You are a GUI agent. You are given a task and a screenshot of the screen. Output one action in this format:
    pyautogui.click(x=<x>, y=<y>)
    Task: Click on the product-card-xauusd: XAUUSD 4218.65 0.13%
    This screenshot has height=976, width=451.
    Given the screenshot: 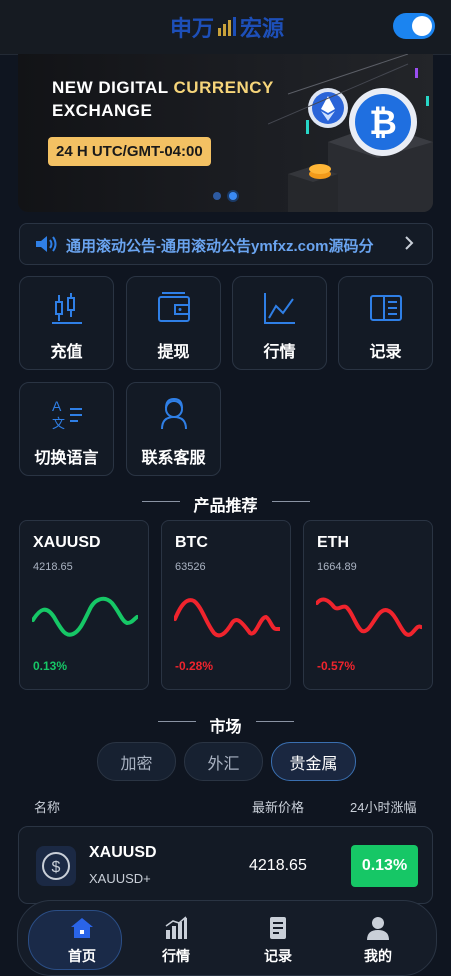 What is the action you would take?
    pyautogui.click(x=84, y=605)
    